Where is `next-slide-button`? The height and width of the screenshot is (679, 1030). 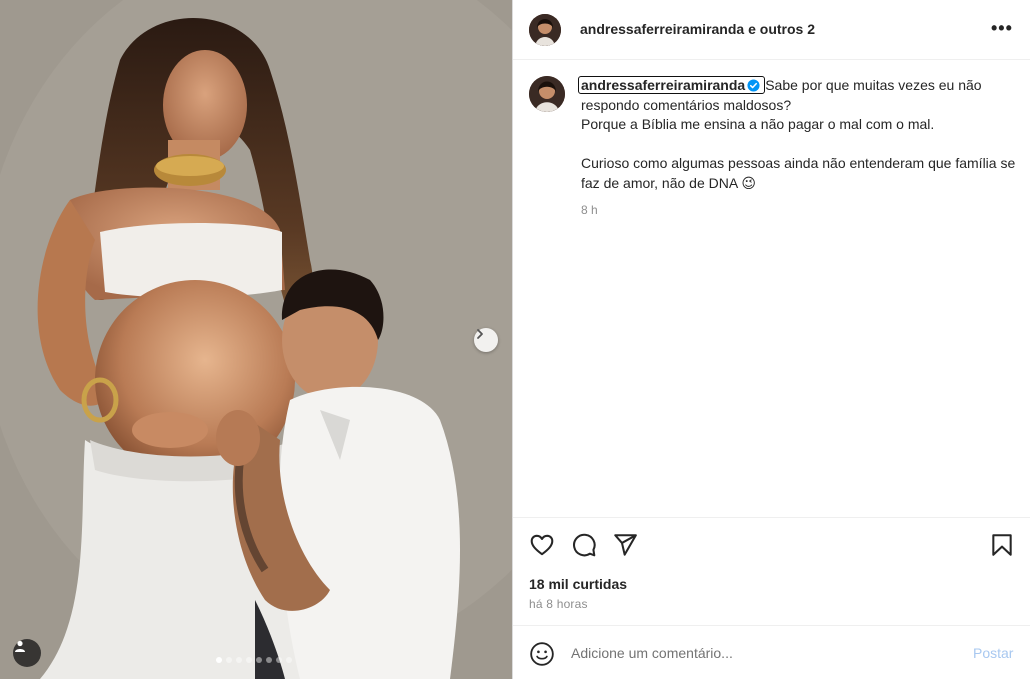
next-slide-button is located at coordinates (486, 340).